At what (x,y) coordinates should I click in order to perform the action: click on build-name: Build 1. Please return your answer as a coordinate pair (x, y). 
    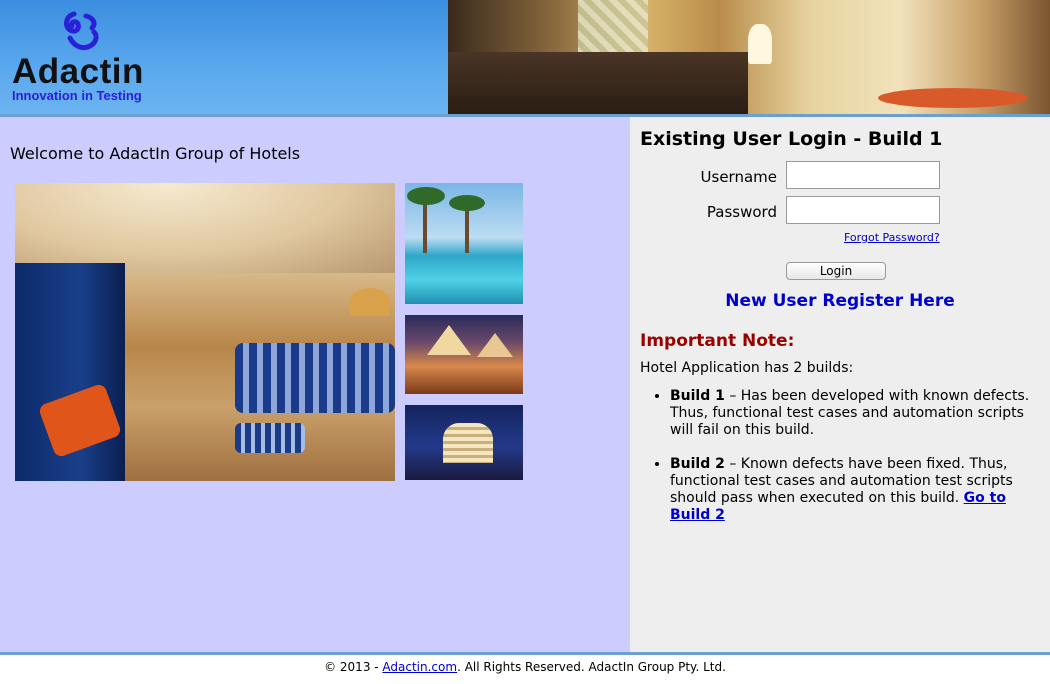
    Looking at the image, I should click on (697, 396).